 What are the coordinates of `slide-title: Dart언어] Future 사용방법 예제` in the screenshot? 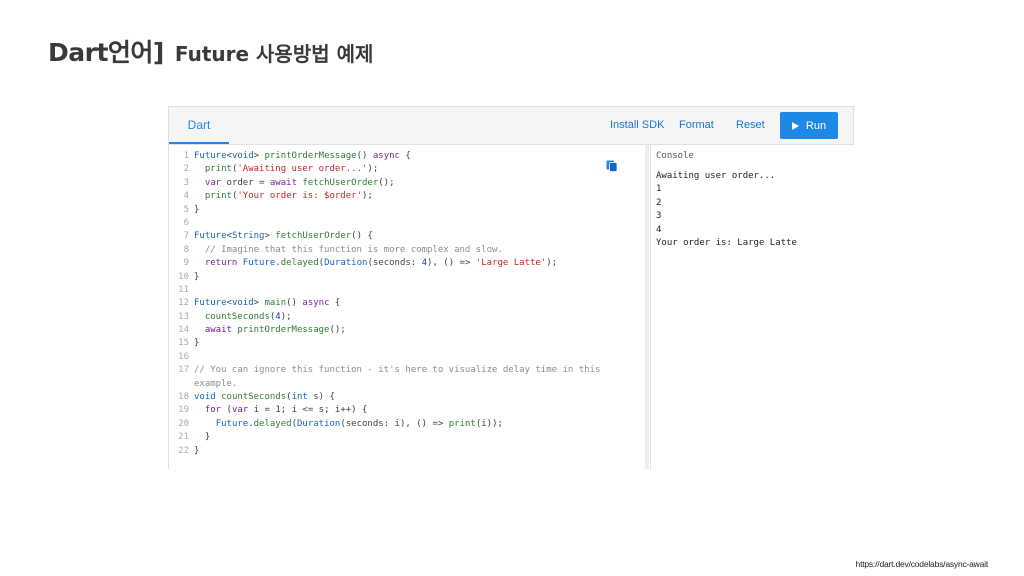 It's located at (210, 51).